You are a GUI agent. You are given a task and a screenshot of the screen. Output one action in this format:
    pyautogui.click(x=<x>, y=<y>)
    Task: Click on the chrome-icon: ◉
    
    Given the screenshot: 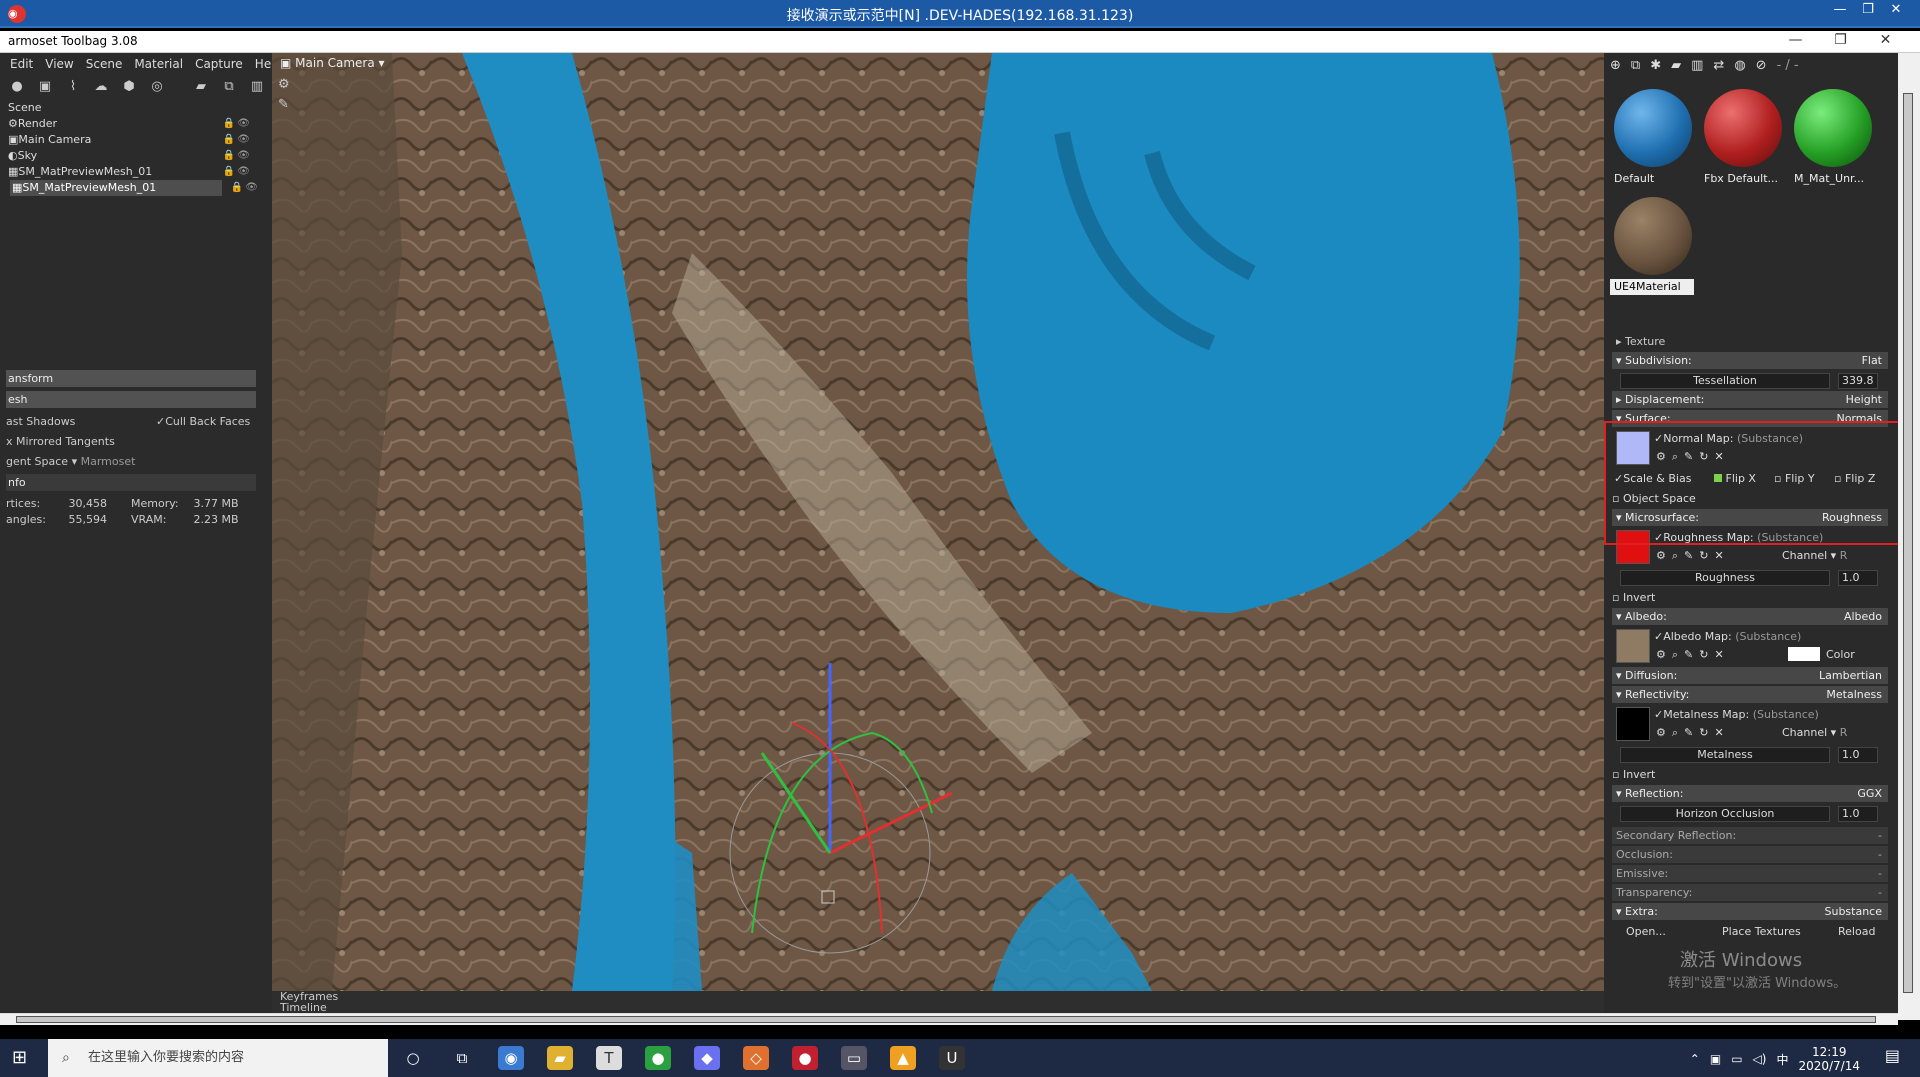 What is the action you would take?
    pyautogui.click(x=511, y=1058)
    